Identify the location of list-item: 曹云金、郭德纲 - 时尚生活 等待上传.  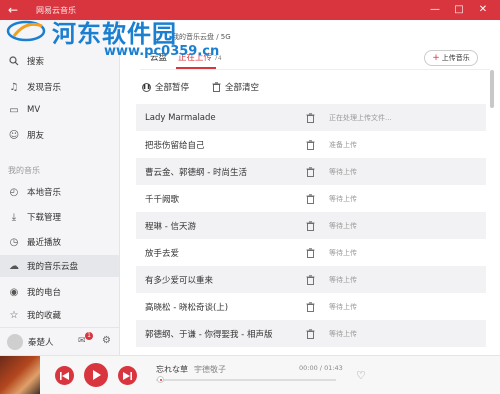
(311, 171).